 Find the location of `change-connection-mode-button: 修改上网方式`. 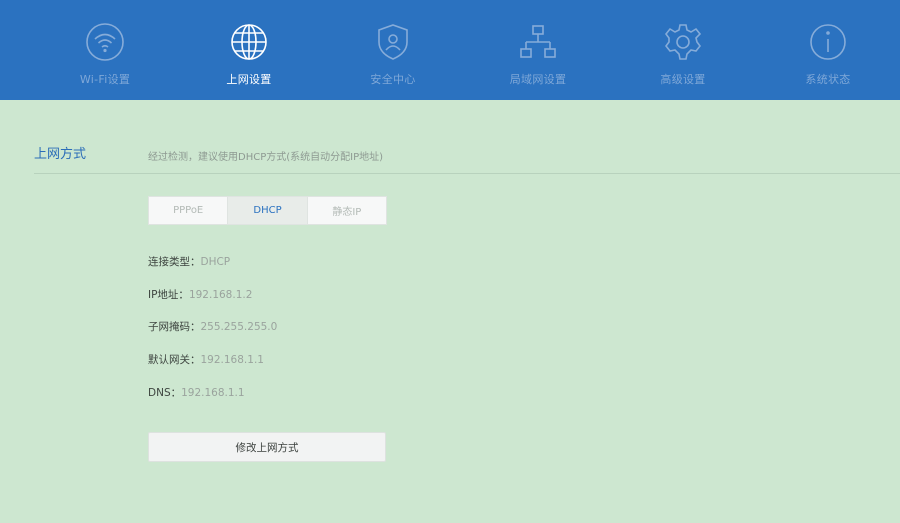

change-connection-mode-button: 修改上网方式 is located at coordinates (267, 447).